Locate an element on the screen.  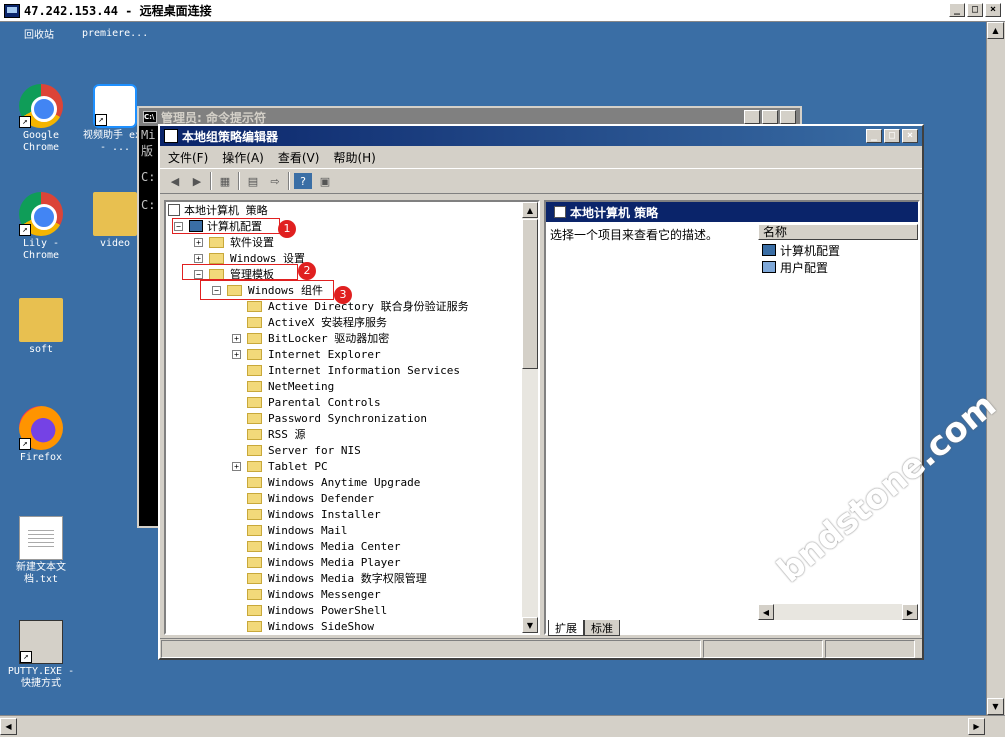
icon-label: soft is located at coordinates (41, 349).